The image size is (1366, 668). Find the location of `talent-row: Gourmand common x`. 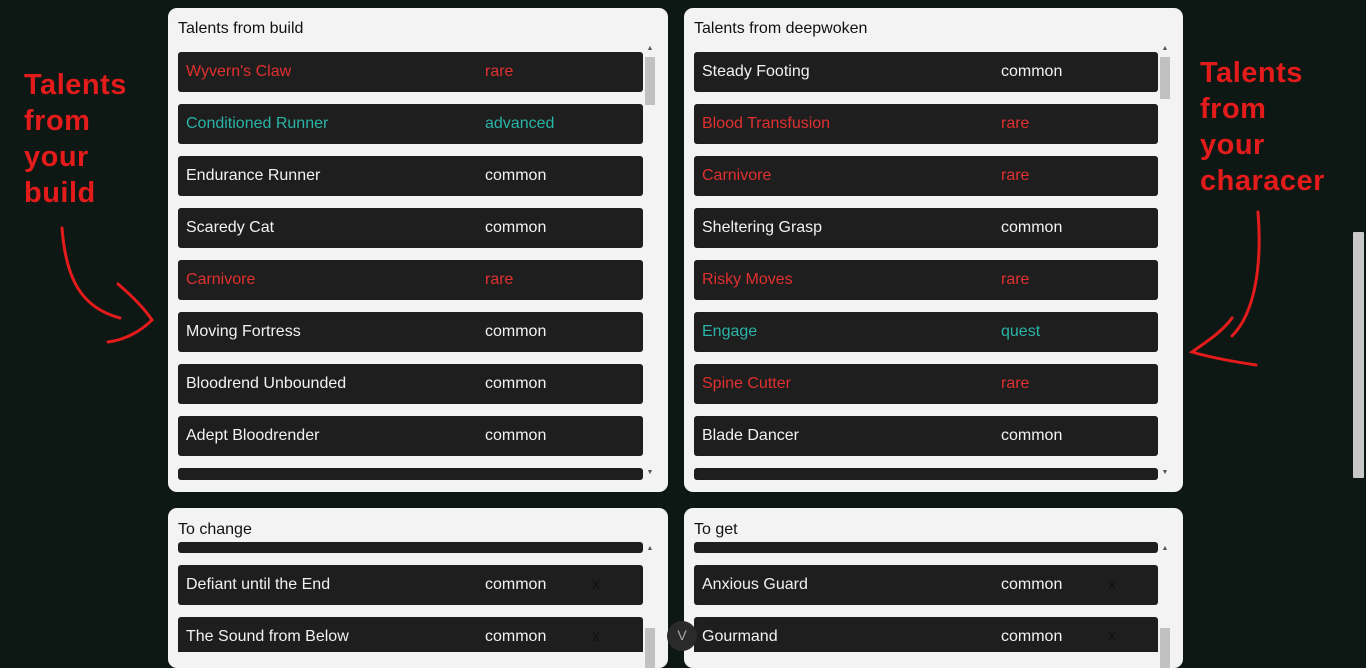

talent-row: Gourmand common x is located at coordinates (926, 634).